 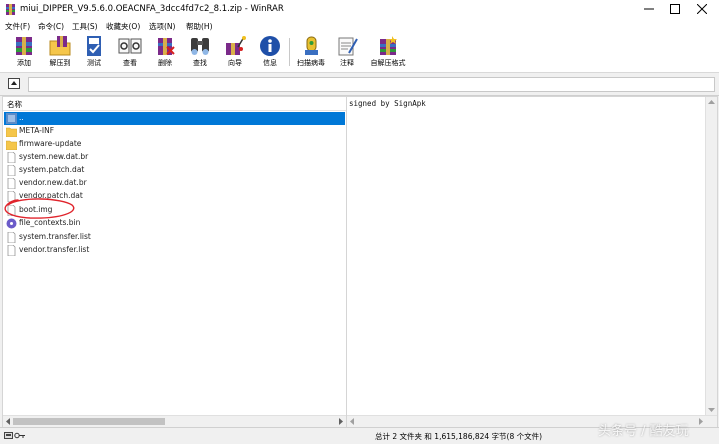 What do you see at coordinates (51, 26) in the screenshot?
I see `menu-commands: 命令(C)` at bounding box center [51, 26].